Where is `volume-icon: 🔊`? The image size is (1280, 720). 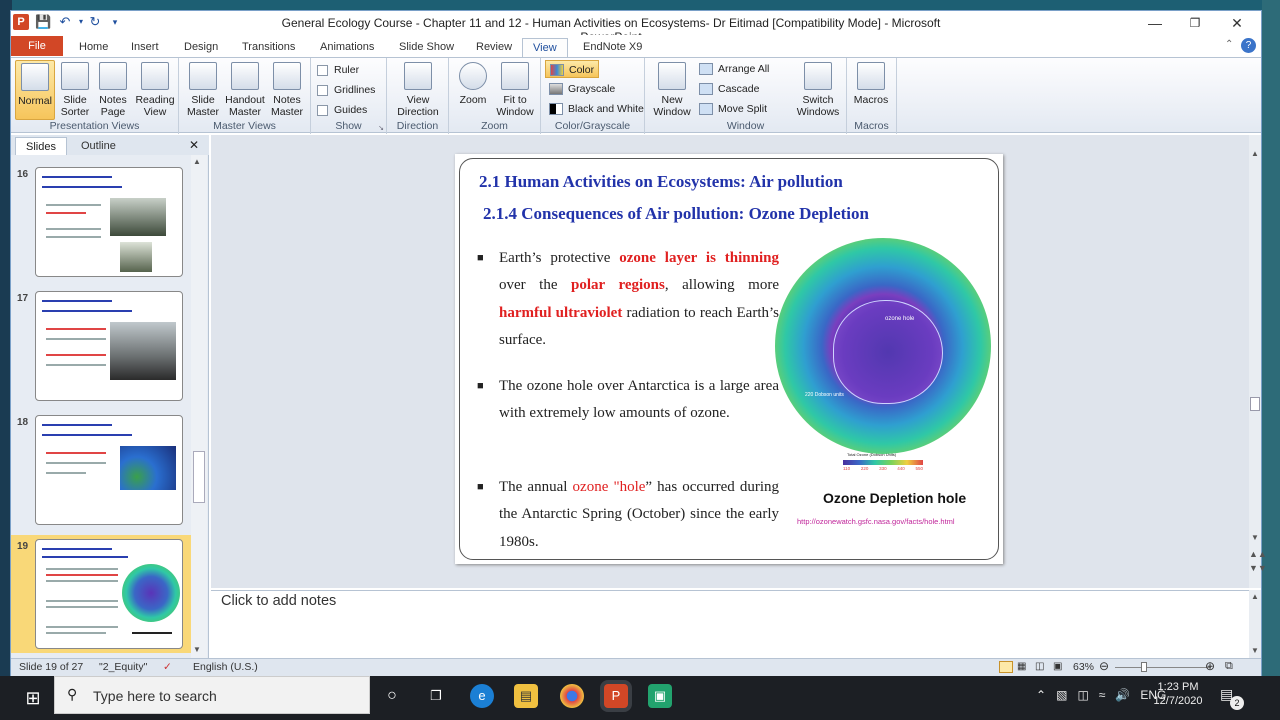 volume-icon: 🔊 is located at coordinates (1122, 695).